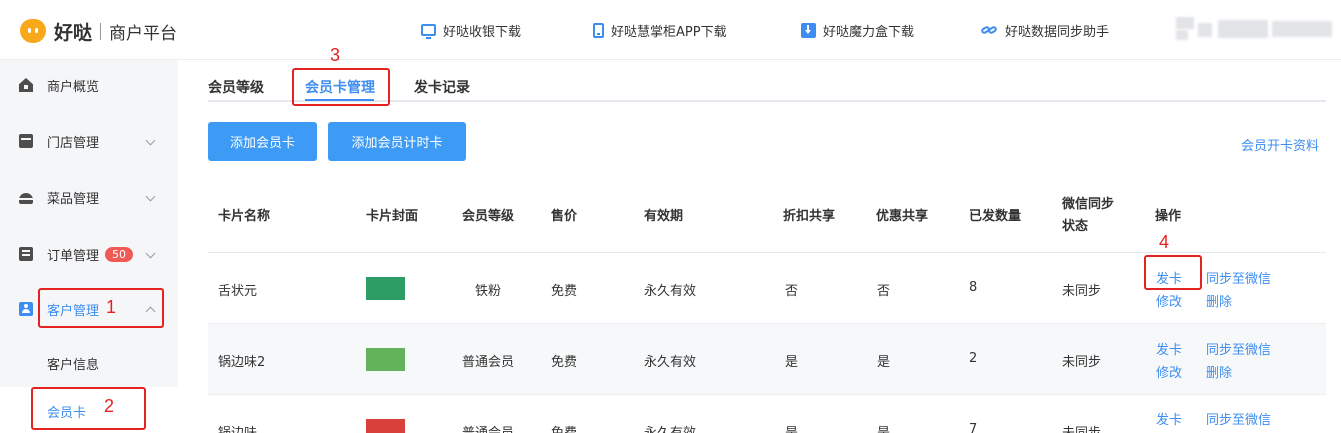 This screenshot has height=433, width=1341. What do you see at coordinates (1256, 30) in the screenshot?
I see `user-account-blurred` at bounding box center [1256, 30].